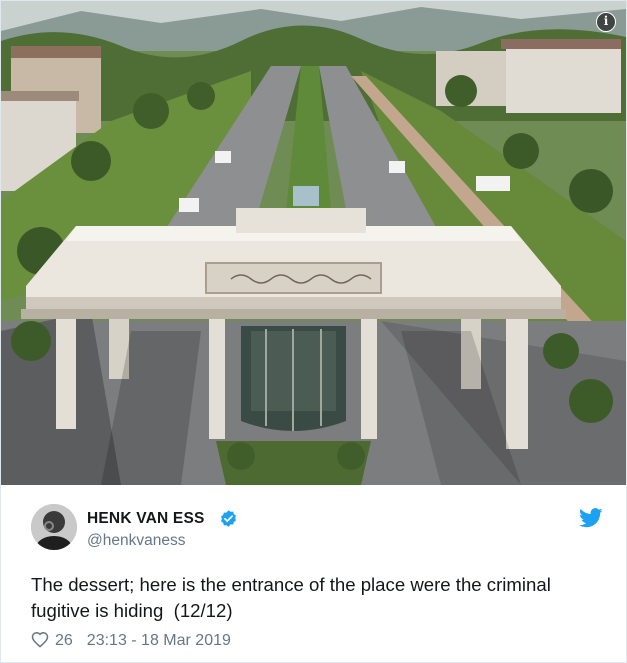  What do you see at coordinates (321, 528) in the screenshot?
I see `tweet-header: HENK VAN ESS @henkvaness` at bounding box center [321, 528].